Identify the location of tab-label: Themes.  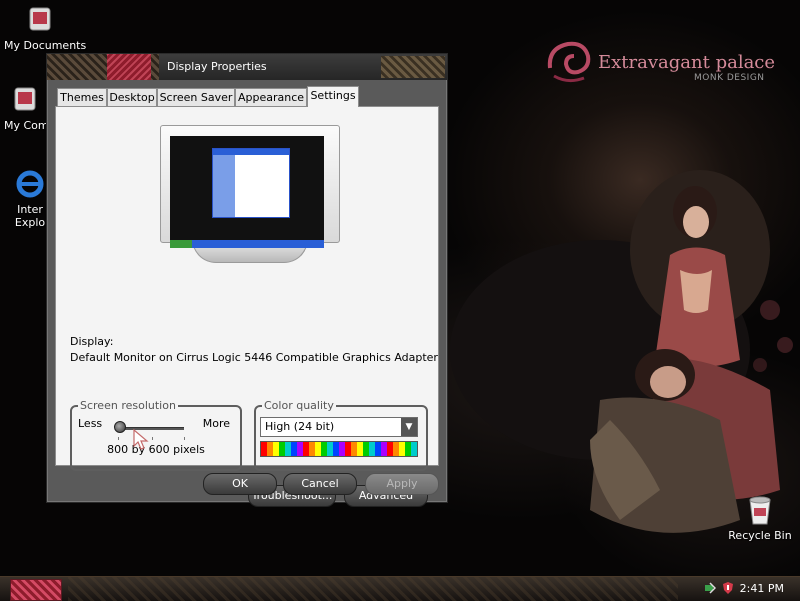
(82, 97).